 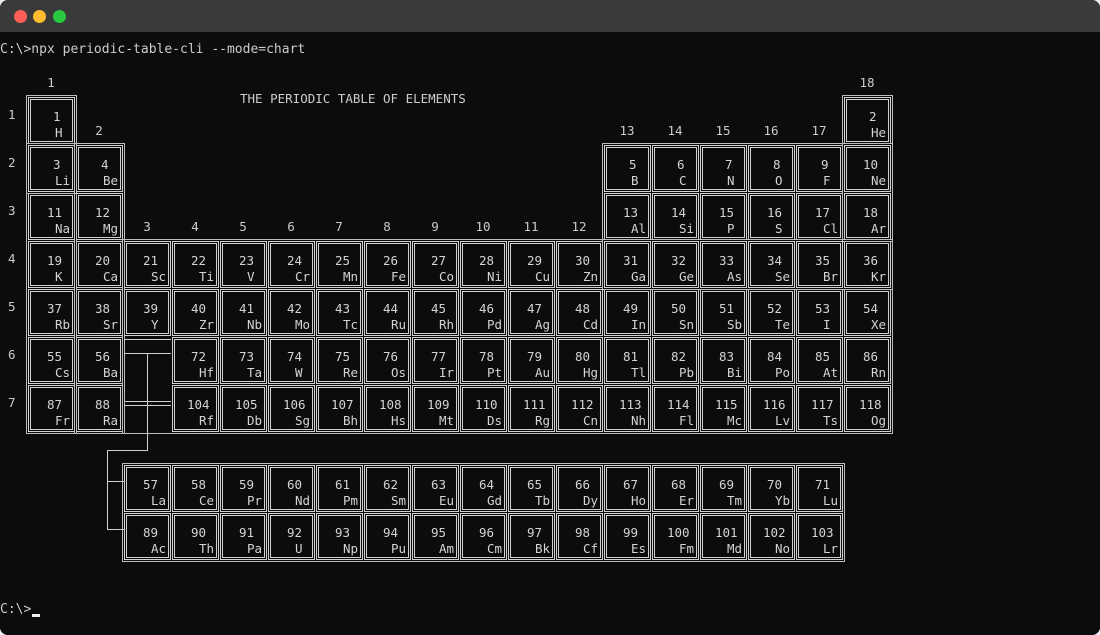 I want to click on group-label: 8, so click(x=387, y=226).